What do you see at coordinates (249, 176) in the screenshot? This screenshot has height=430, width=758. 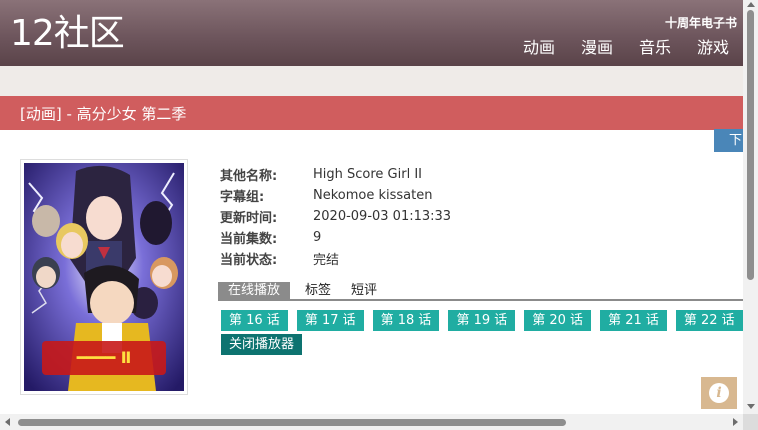 I see `info-label: 其他名称:` at bounding box center [249, 176].